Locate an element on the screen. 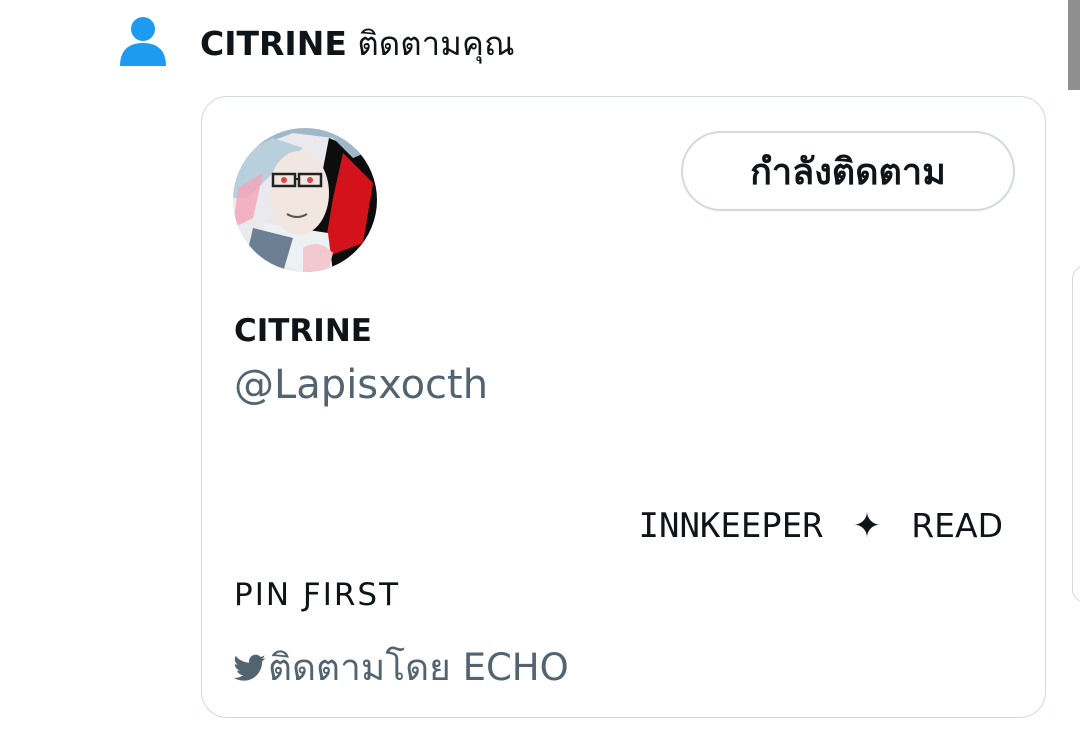 Image resolution: width=1080 pixels, height=748 pixels. scrollbar is located at coordinates (1074, 45).